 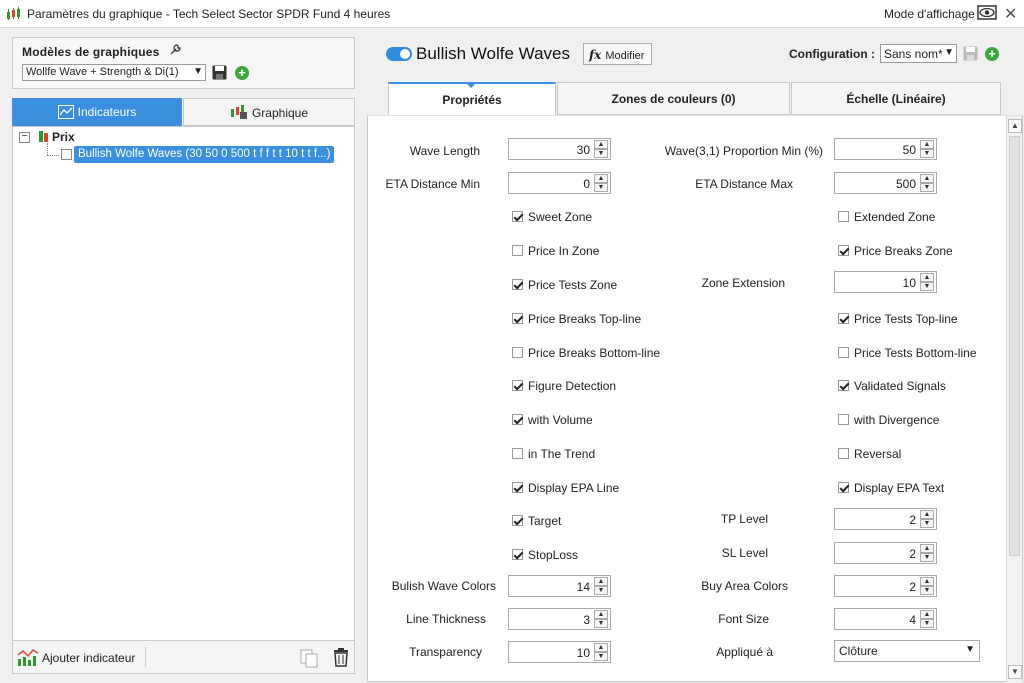 What do you see at coordinates (559, 619) in the screenshot?
I see `line-thickness-spinner: 3 ▲ ▼` at bounding box center [559, 619].